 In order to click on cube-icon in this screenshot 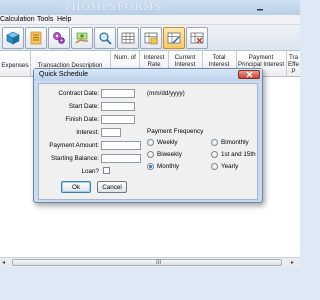, I will do `click(13, 38)`.